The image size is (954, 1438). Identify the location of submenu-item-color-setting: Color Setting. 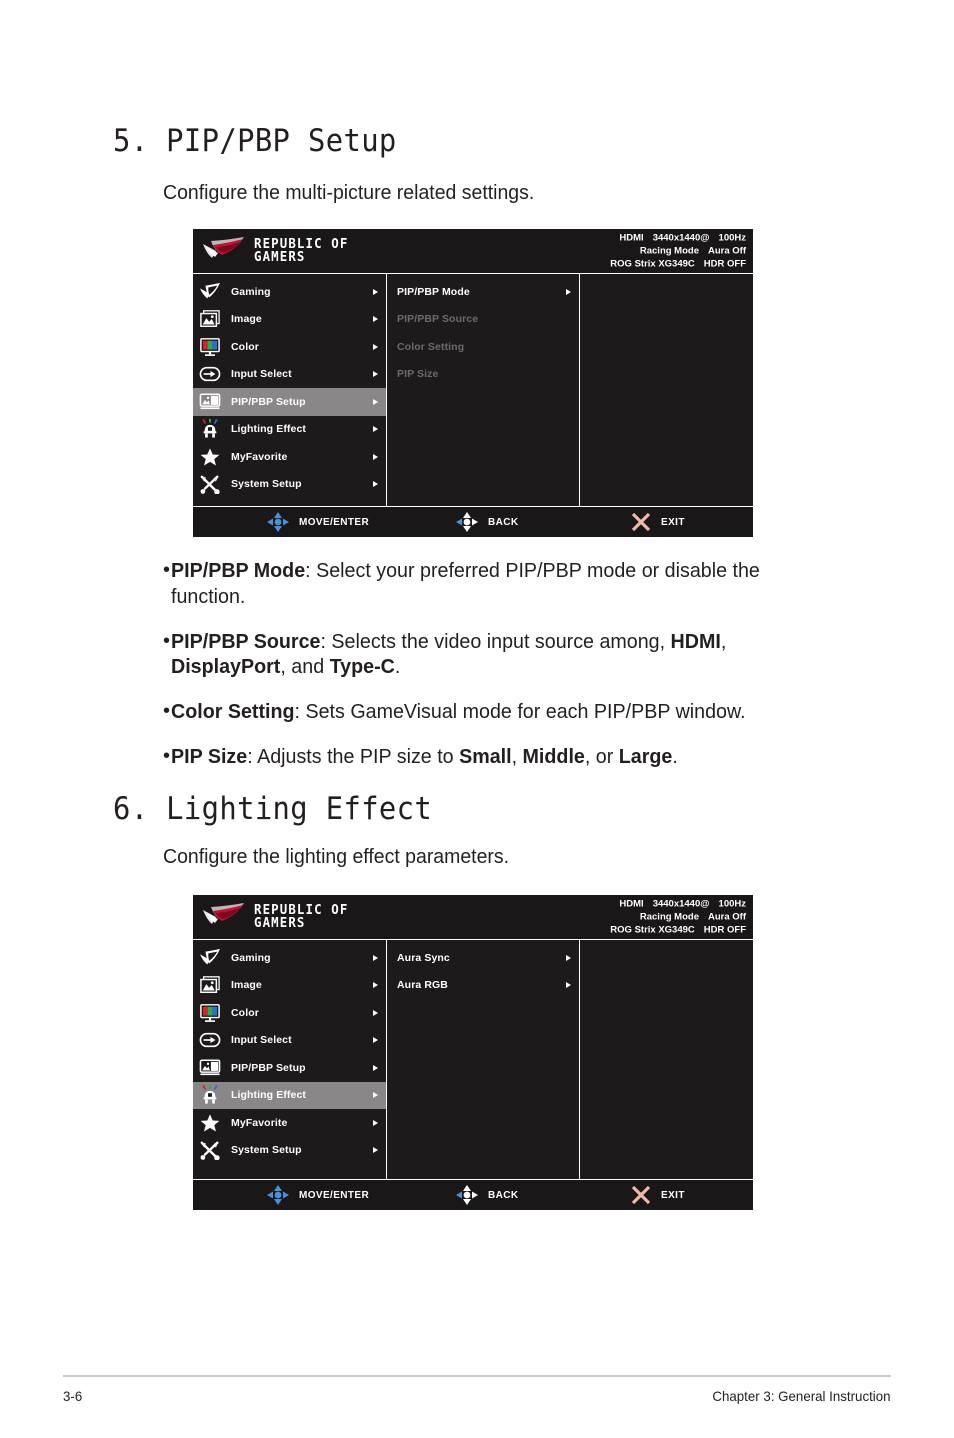
(483, 347).